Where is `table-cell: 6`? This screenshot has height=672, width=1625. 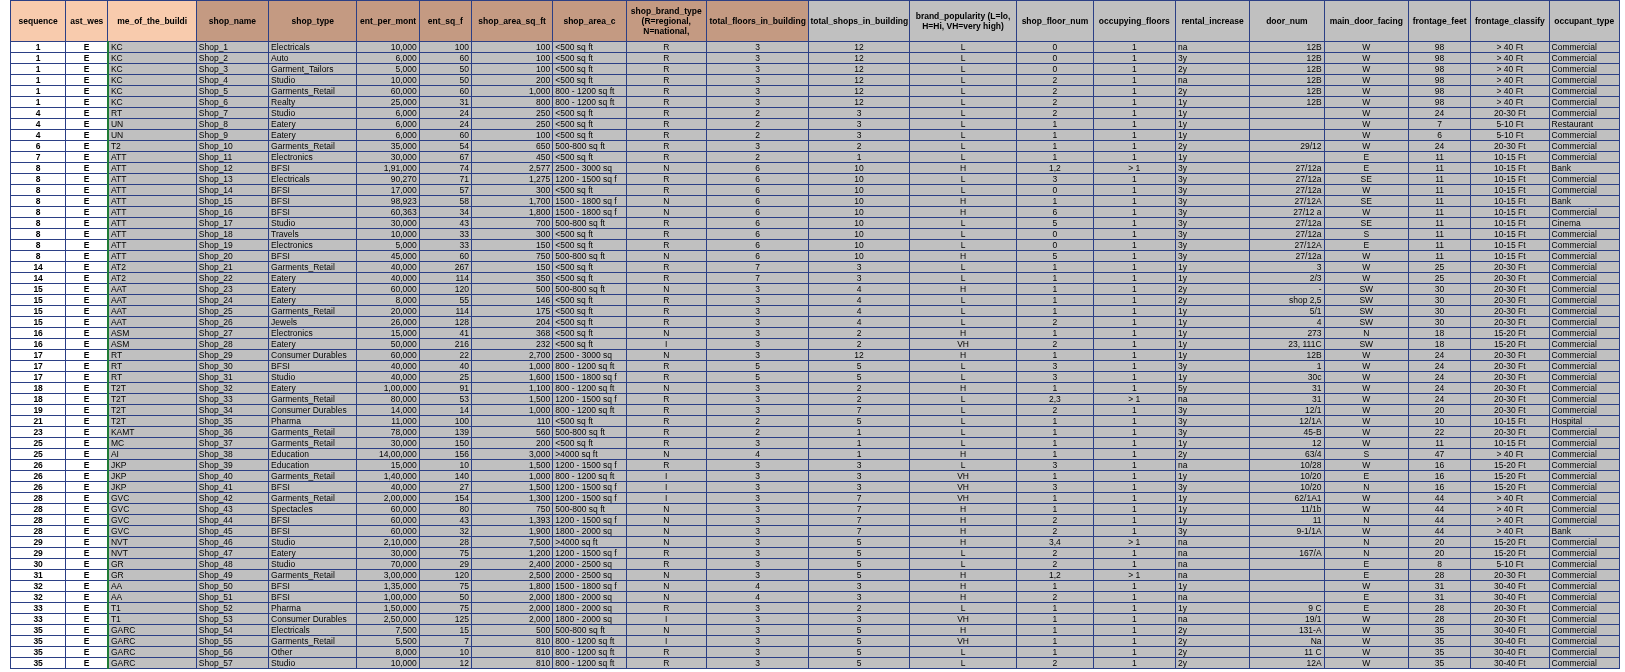 table-cell: 6 is located at coordinates (758, 190).